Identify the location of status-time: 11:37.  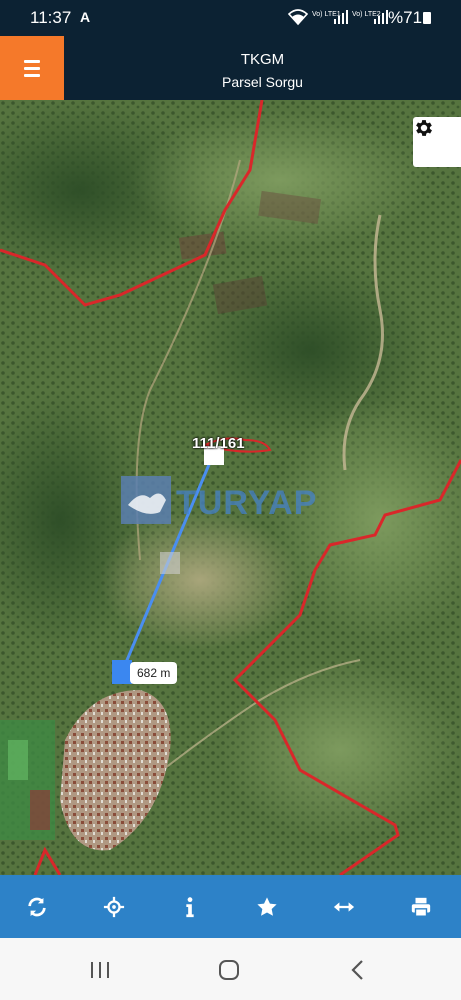
(51, 17).